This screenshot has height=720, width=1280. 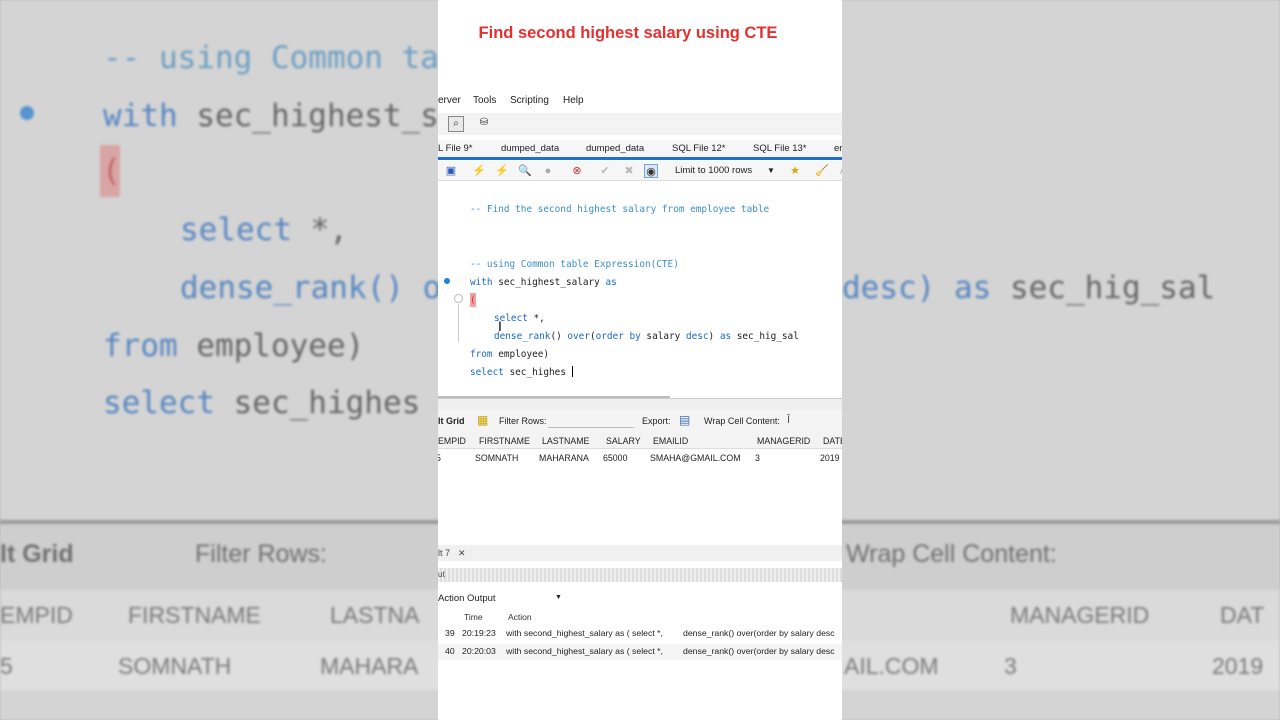 I want to click on cell-lastname: MAHARANA, so click(x=564, y=458).